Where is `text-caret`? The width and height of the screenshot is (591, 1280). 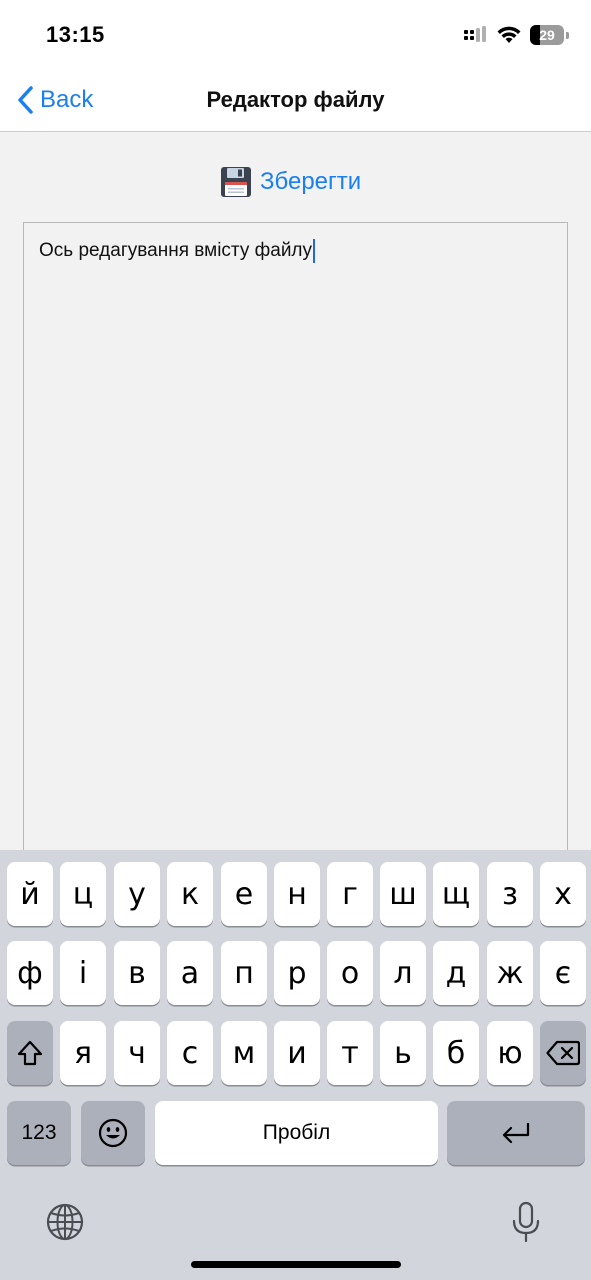
text-caret is located at coordinates (314, 251).